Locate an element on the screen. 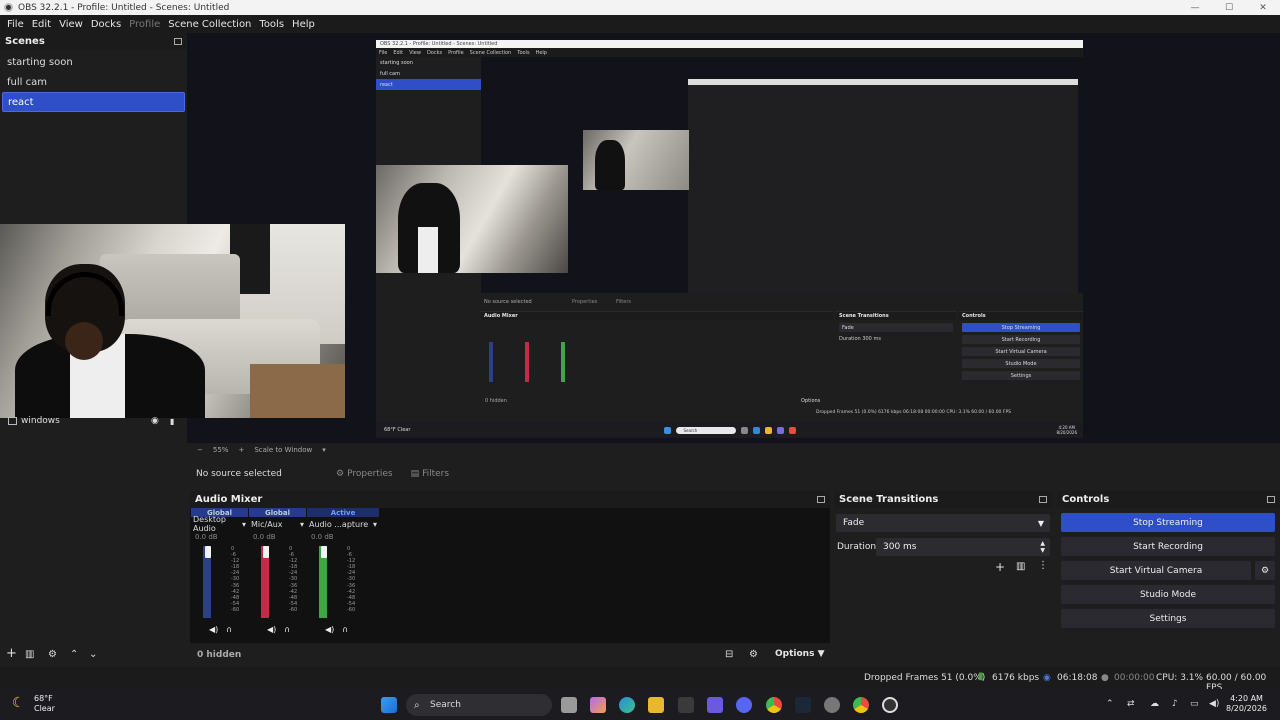 This screenshot has height=720, width=1280. virtual-camera-gear-icon: ⚙ is located at coordinates (1265, 570).